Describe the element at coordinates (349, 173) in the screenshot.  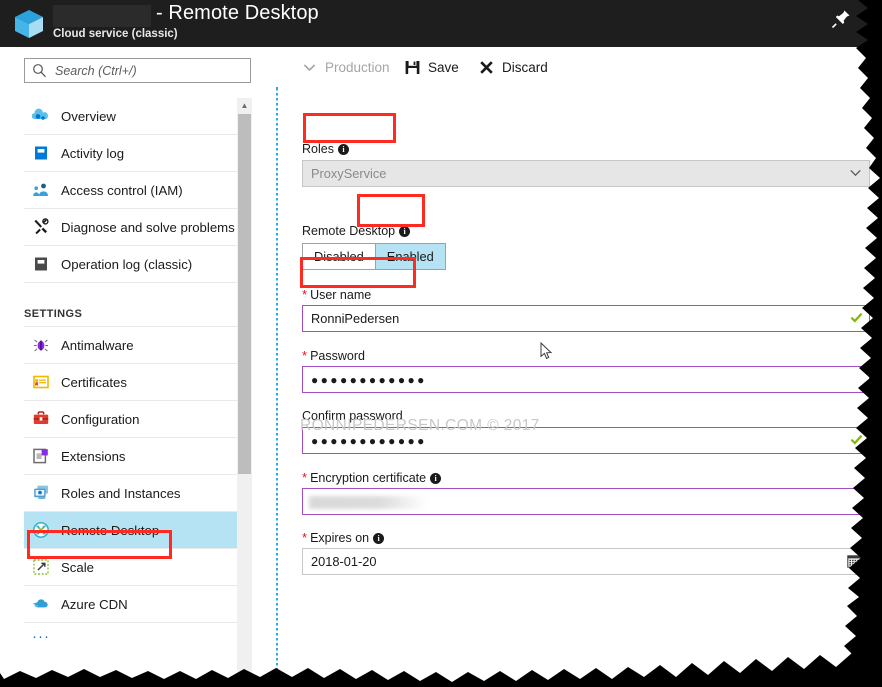
I see `roles-value: ProxyService` at that location.